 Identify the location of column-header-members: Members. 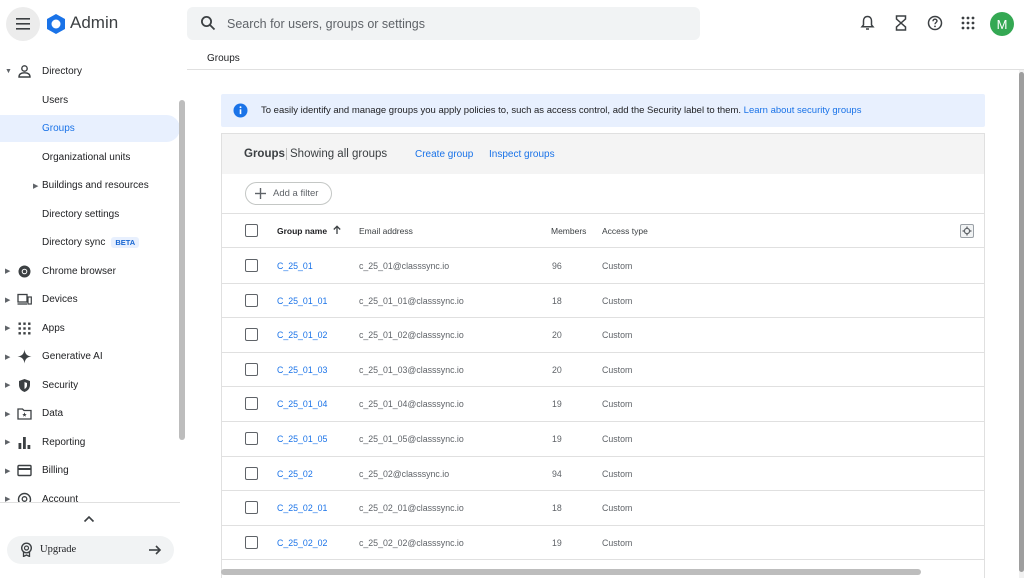
(568, 231).